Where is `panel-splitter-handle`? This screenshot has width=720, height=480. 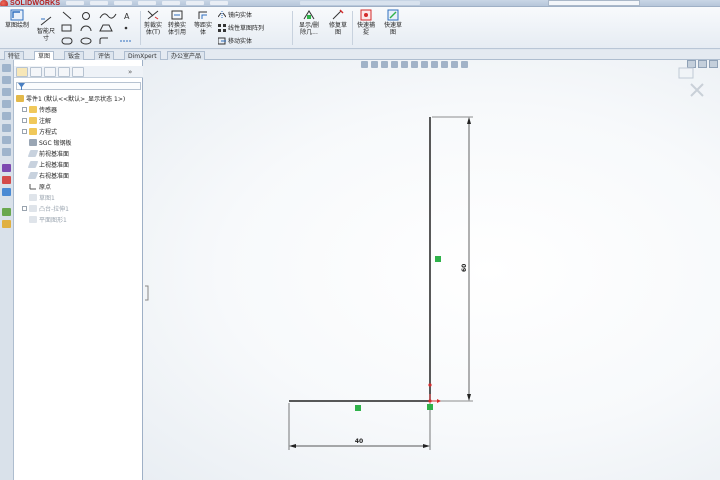 panel-splitter-handle is located at coordinates (147, 293).